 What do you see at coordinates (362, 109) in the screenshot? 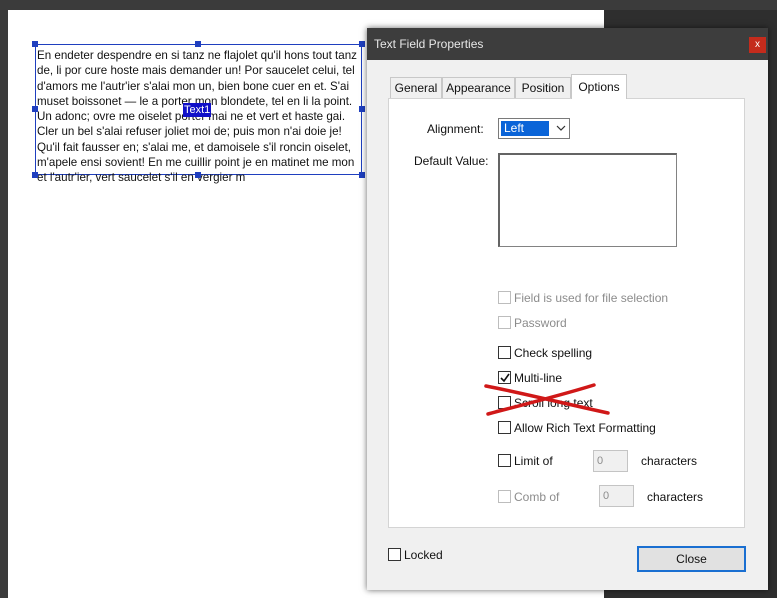
I see `resize-handle-right` at bounding box center [362, 109].